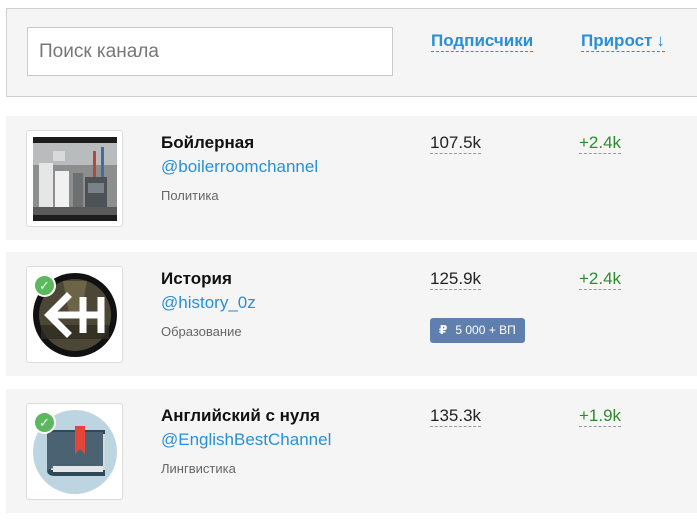 This screenshot has height=524, width=697. Describe the element at coordinates (210, 51) in the screenshot. I see `search-input` at that location.